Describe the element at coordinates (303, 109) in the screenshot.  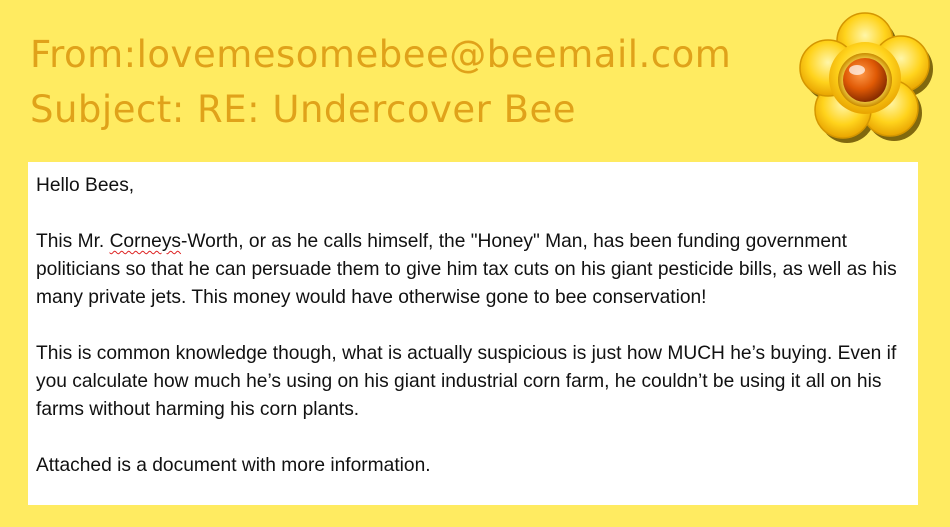
I see `subject-line: Subject: RE: Undercover Bee` at that location.